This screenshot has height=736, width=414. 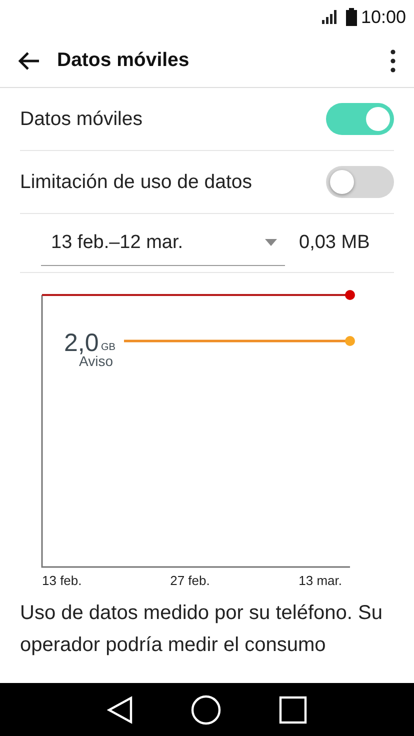 I want to click on warning-unit: GB, so click(x=108, y=347).